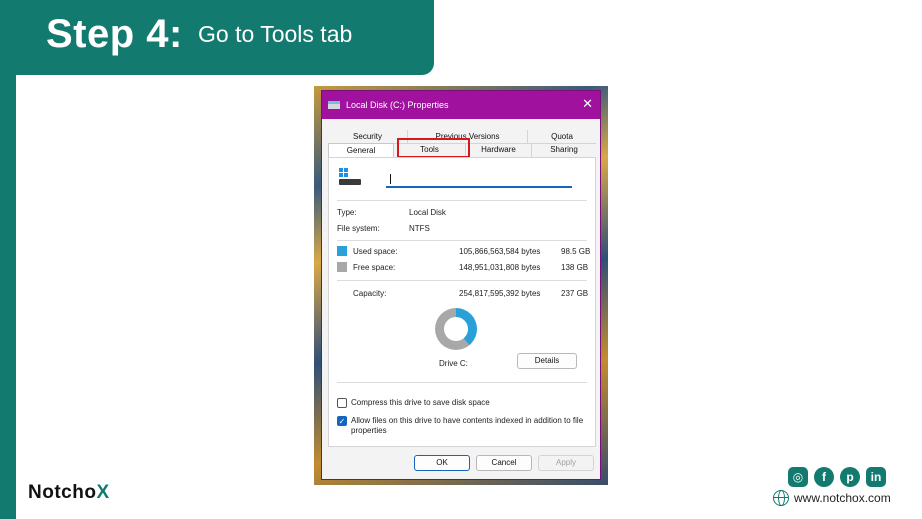  I want to click on step-title: Go to Tools tab, so click(275, 34).